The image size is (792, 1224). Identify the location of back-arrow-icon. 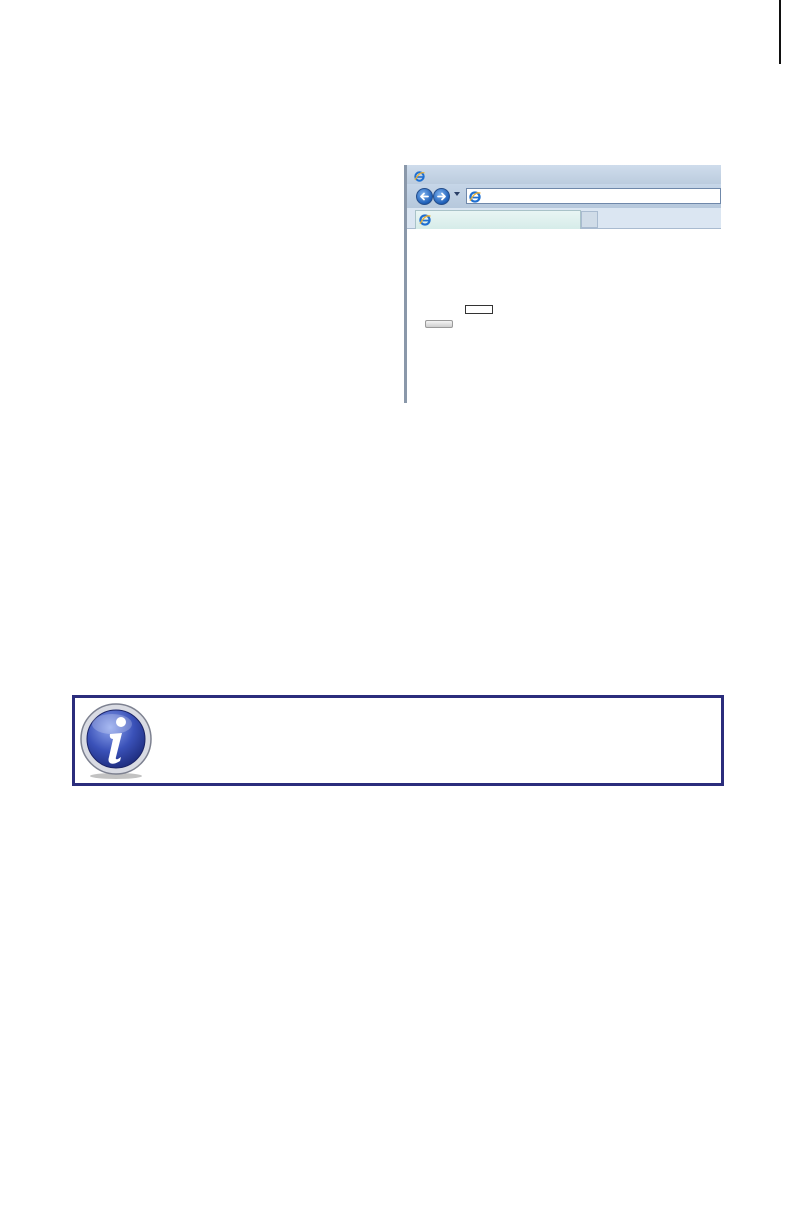
(424, 196).